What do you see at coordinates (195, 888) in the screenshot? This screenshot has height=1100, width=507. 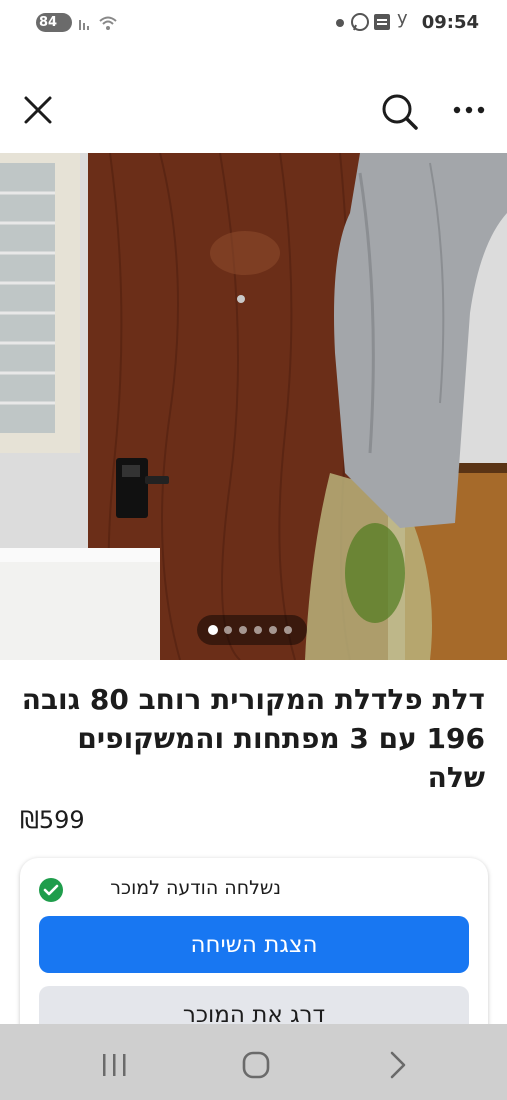 I see `message-sent-status: נשלחה הודעה למוכר` at bounding box center [195, 888].